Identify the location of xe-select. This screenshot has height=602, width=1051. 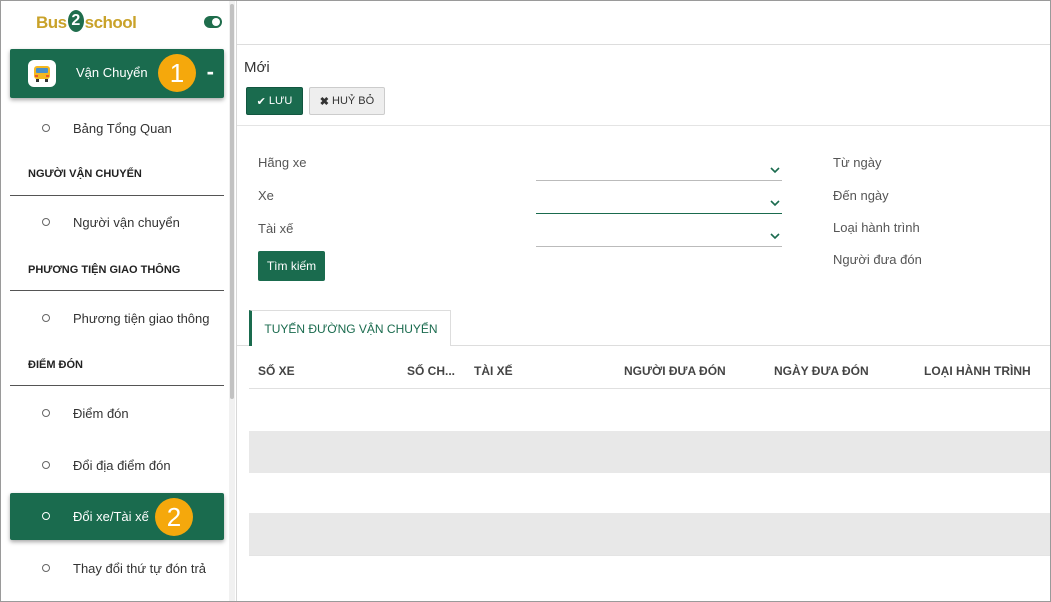
(659, 204).